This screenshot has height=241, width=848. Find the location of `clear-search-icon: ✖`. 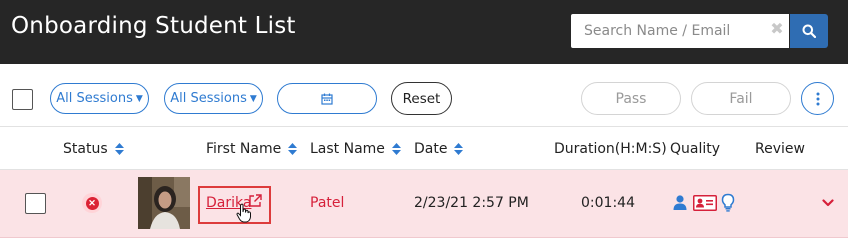

clear-search-icon: ✖ is located at coordinates (777, 30).